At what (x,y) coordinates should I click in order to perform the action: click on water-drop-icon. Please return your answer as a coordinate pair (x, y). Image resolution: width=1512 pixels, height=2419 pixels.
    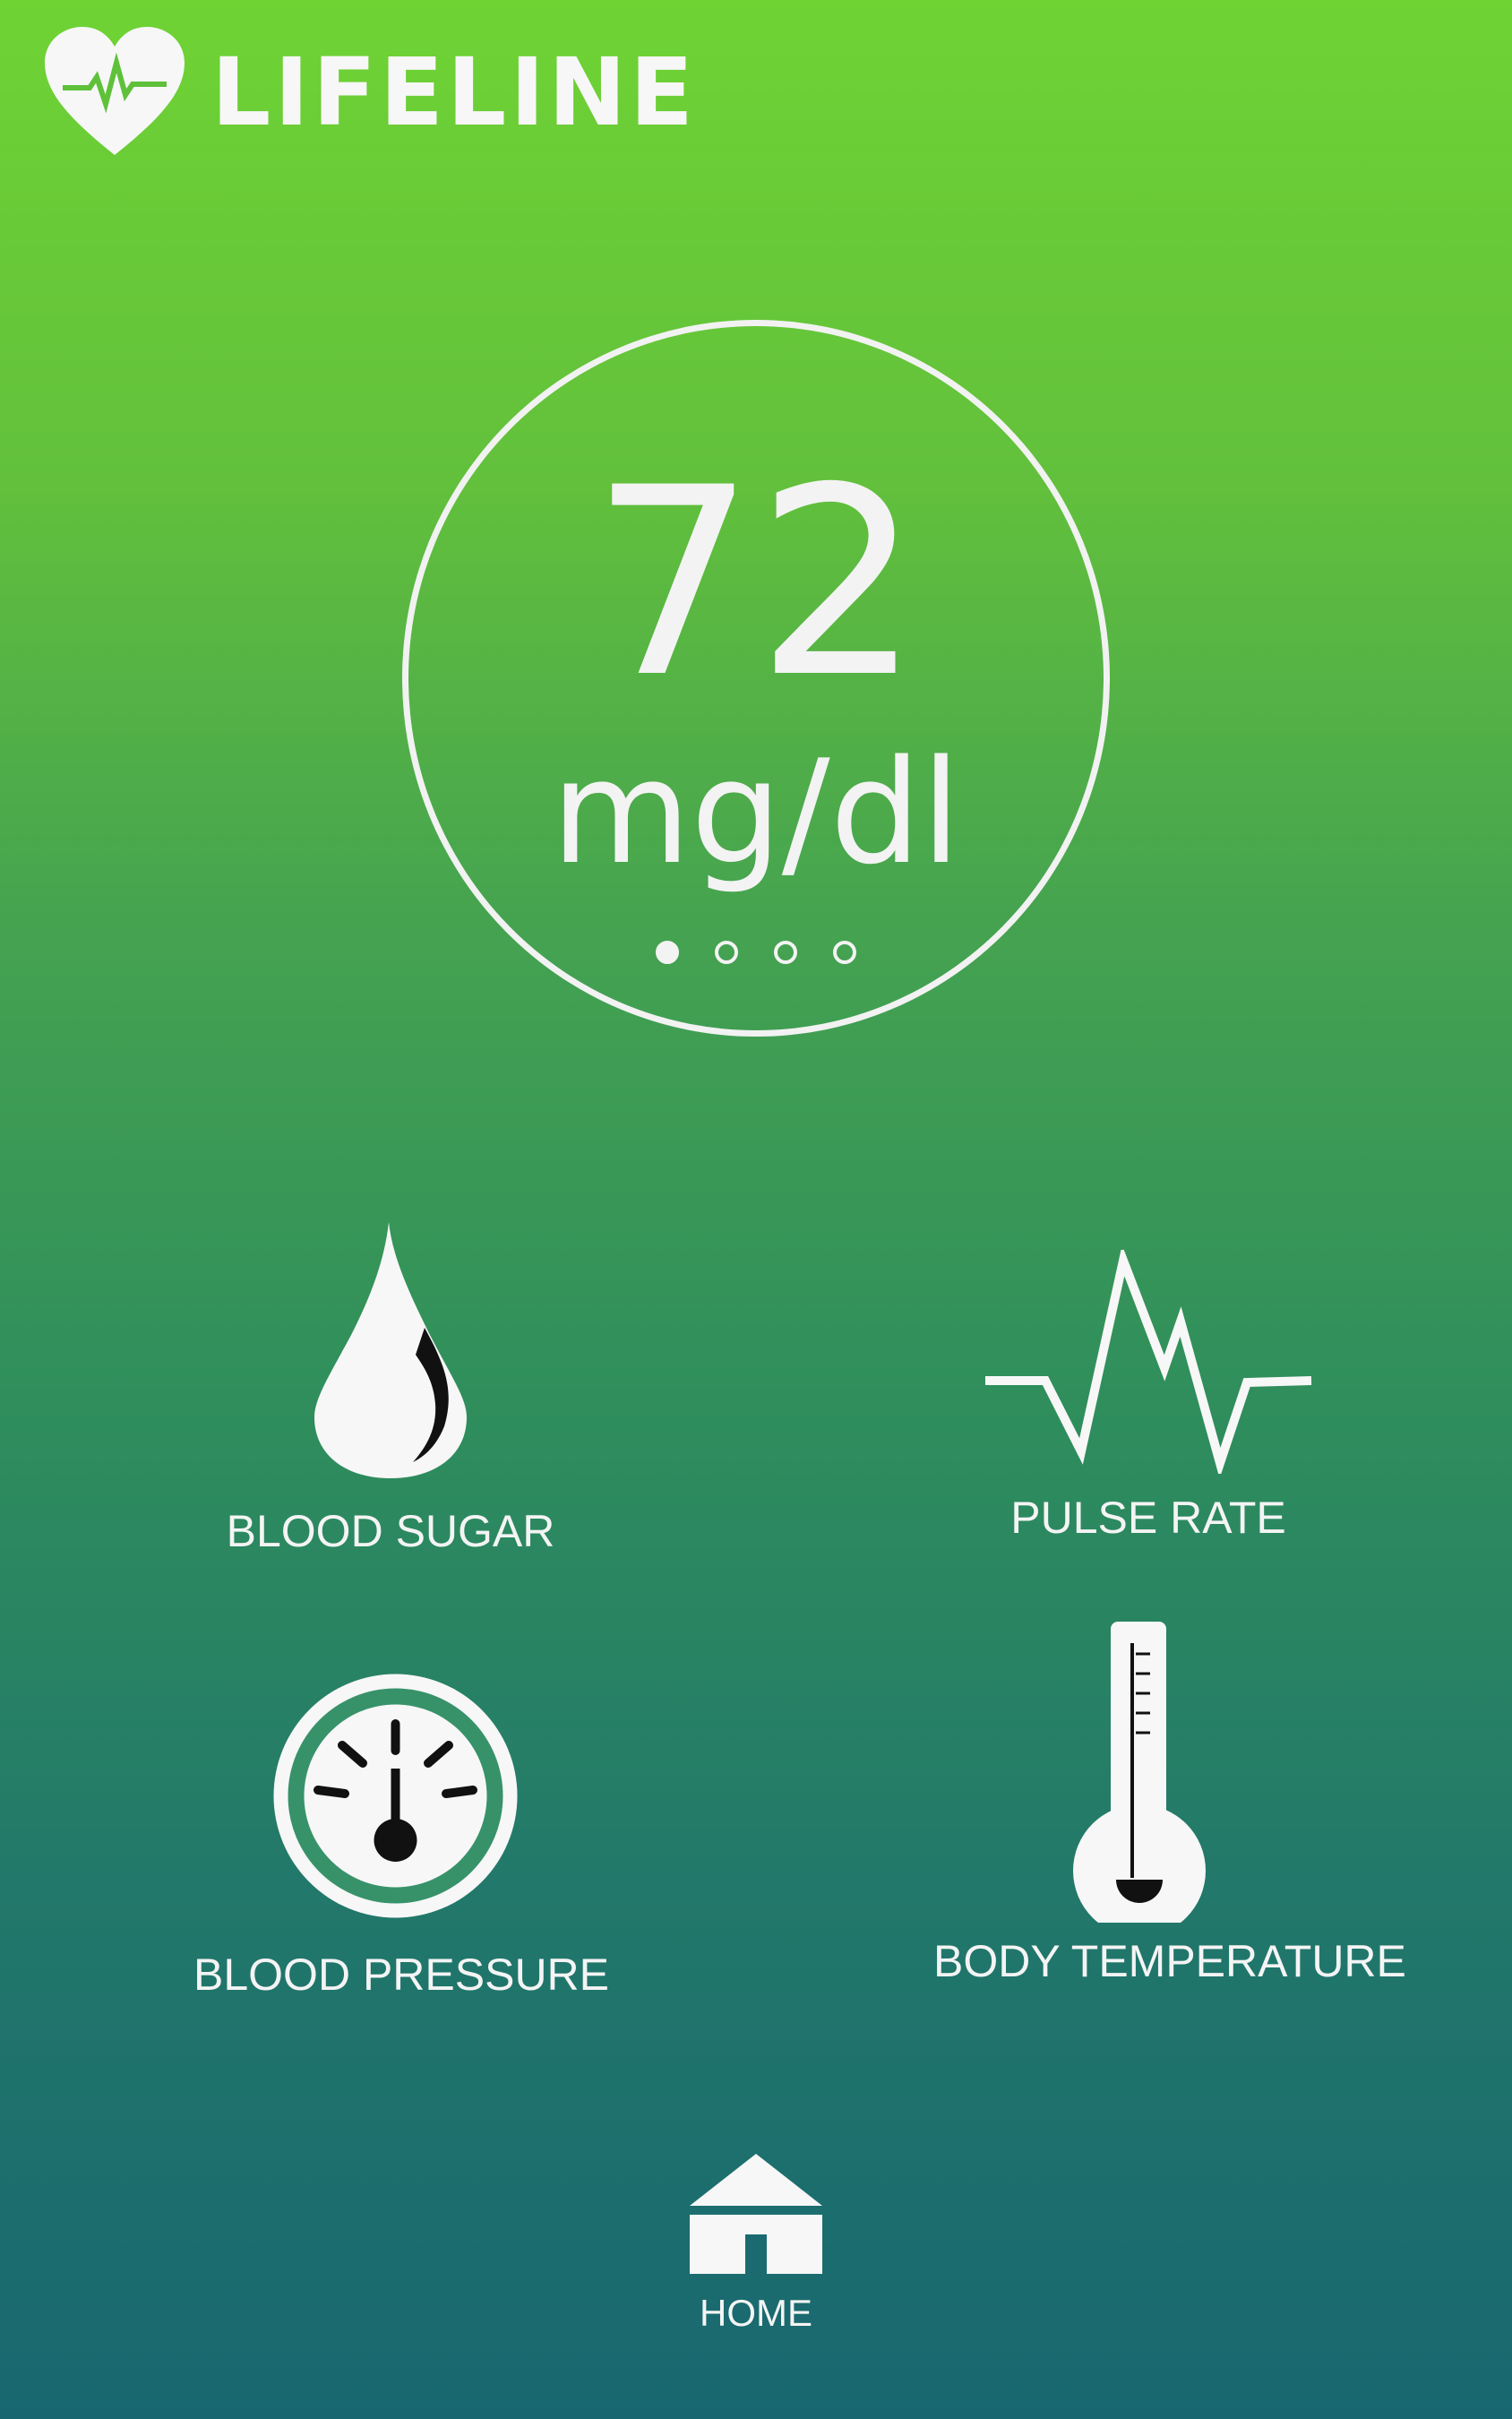
    Looking at the image, I should click on (391, 1350).